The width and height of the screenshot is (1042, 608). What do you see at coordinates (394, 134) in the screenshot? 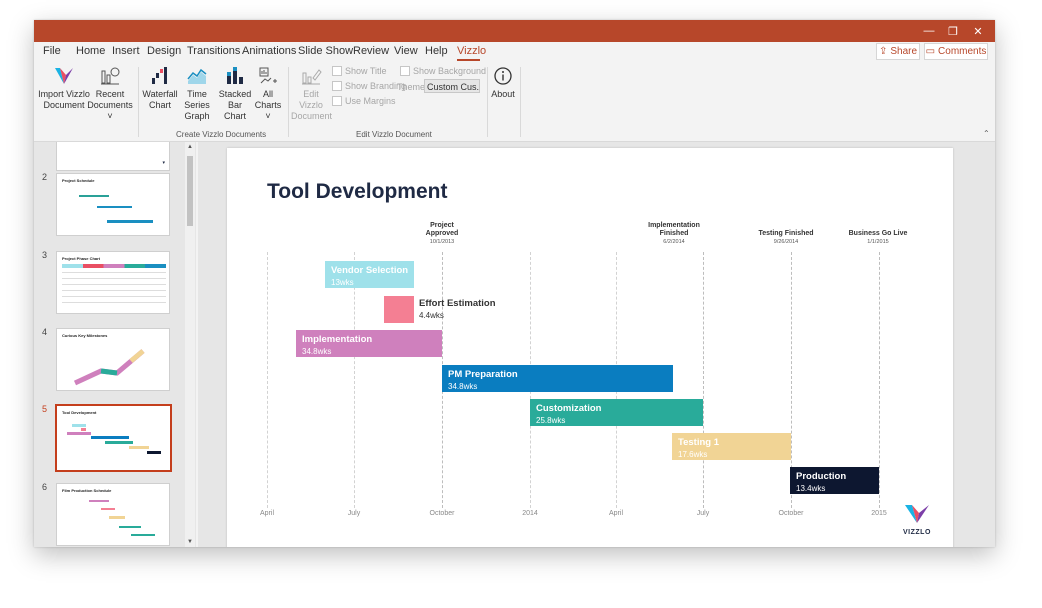
I see `group-label-edit: Edit Vizzlo Document` at bounding box center [394, 134].